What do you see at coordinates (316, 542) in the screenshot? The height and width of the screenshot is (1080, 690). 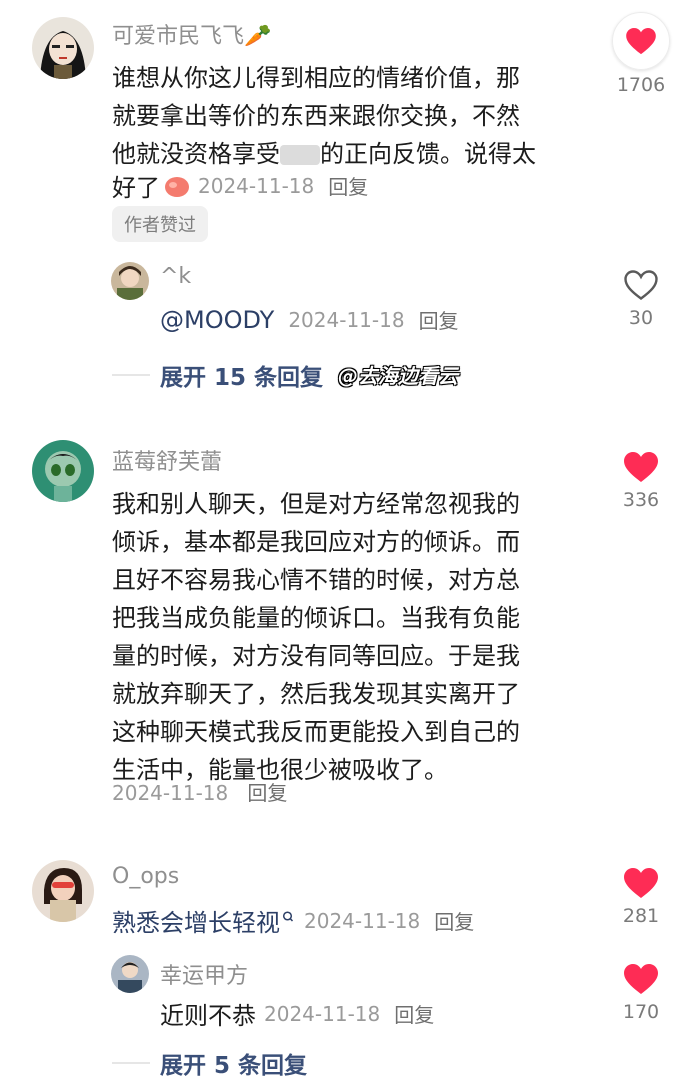 I see `comment-text-line: 倾诉，基本都是我回应对方的倾诉。而` at bounding box center [316, 542].